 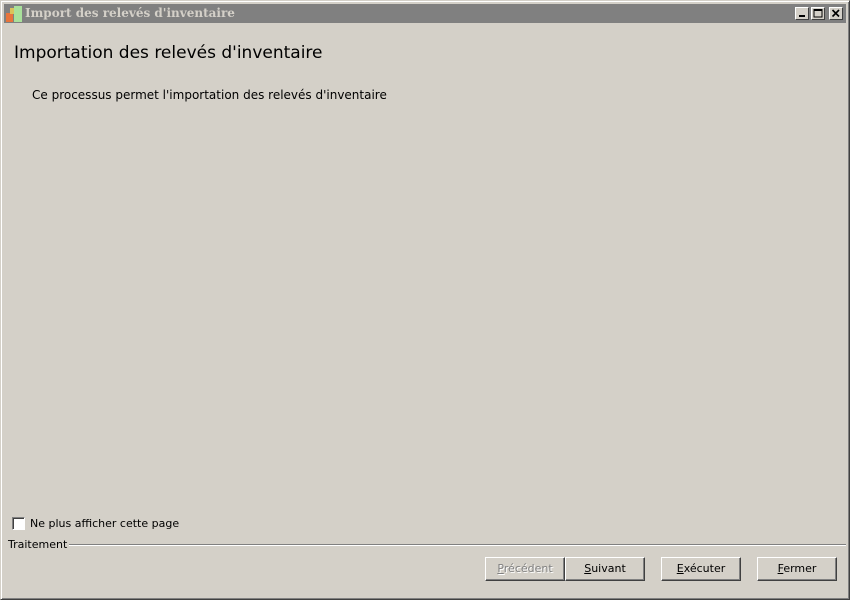 What do you see at coordinates (800, 568) in the screenshot?
I see `close-label: ermer` at bounding box center [800, 568].